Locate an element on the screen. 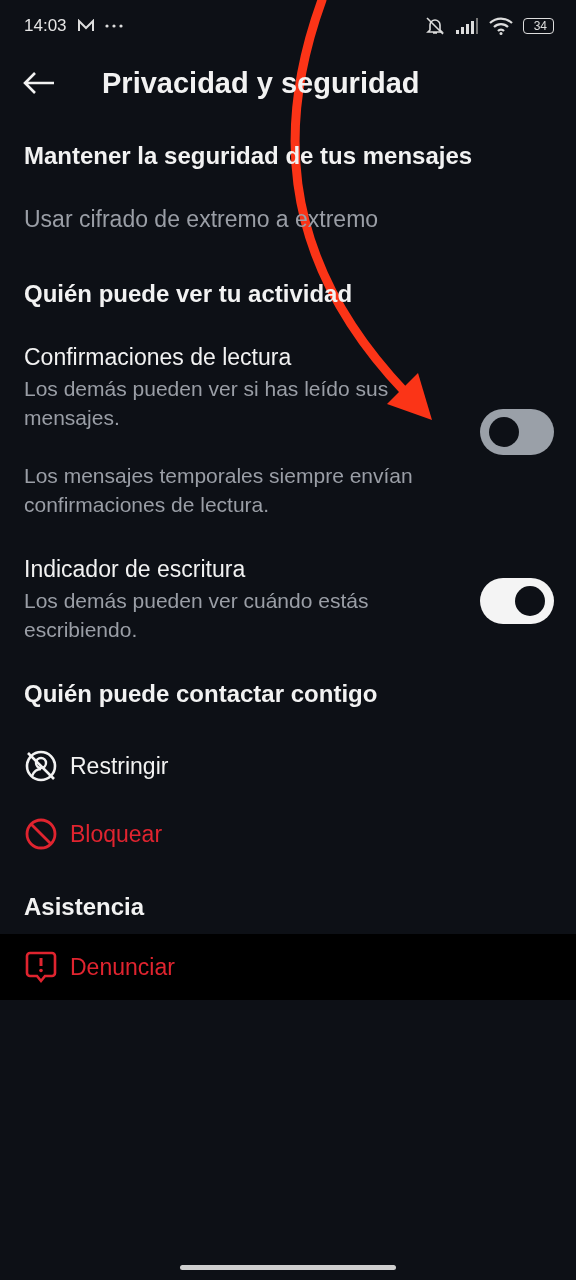  wifi-icon is located at coordinates (500, 26).